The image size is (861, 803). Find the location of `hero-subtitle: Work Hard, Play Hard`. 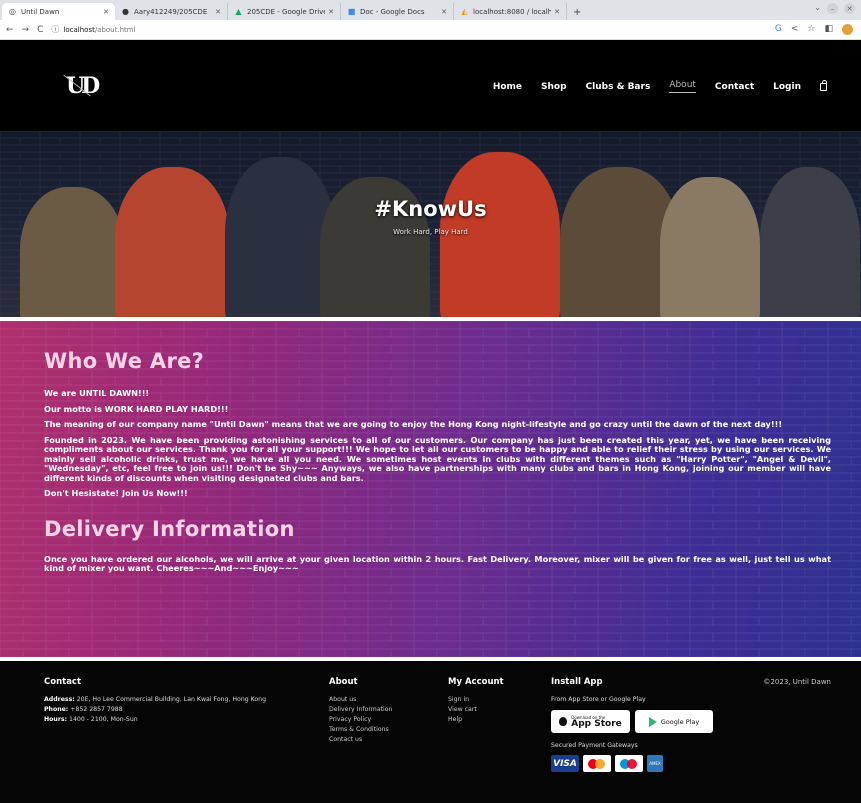

hero-subtitle: Work Hard, Play Hard is located at coordinates (430, 232).